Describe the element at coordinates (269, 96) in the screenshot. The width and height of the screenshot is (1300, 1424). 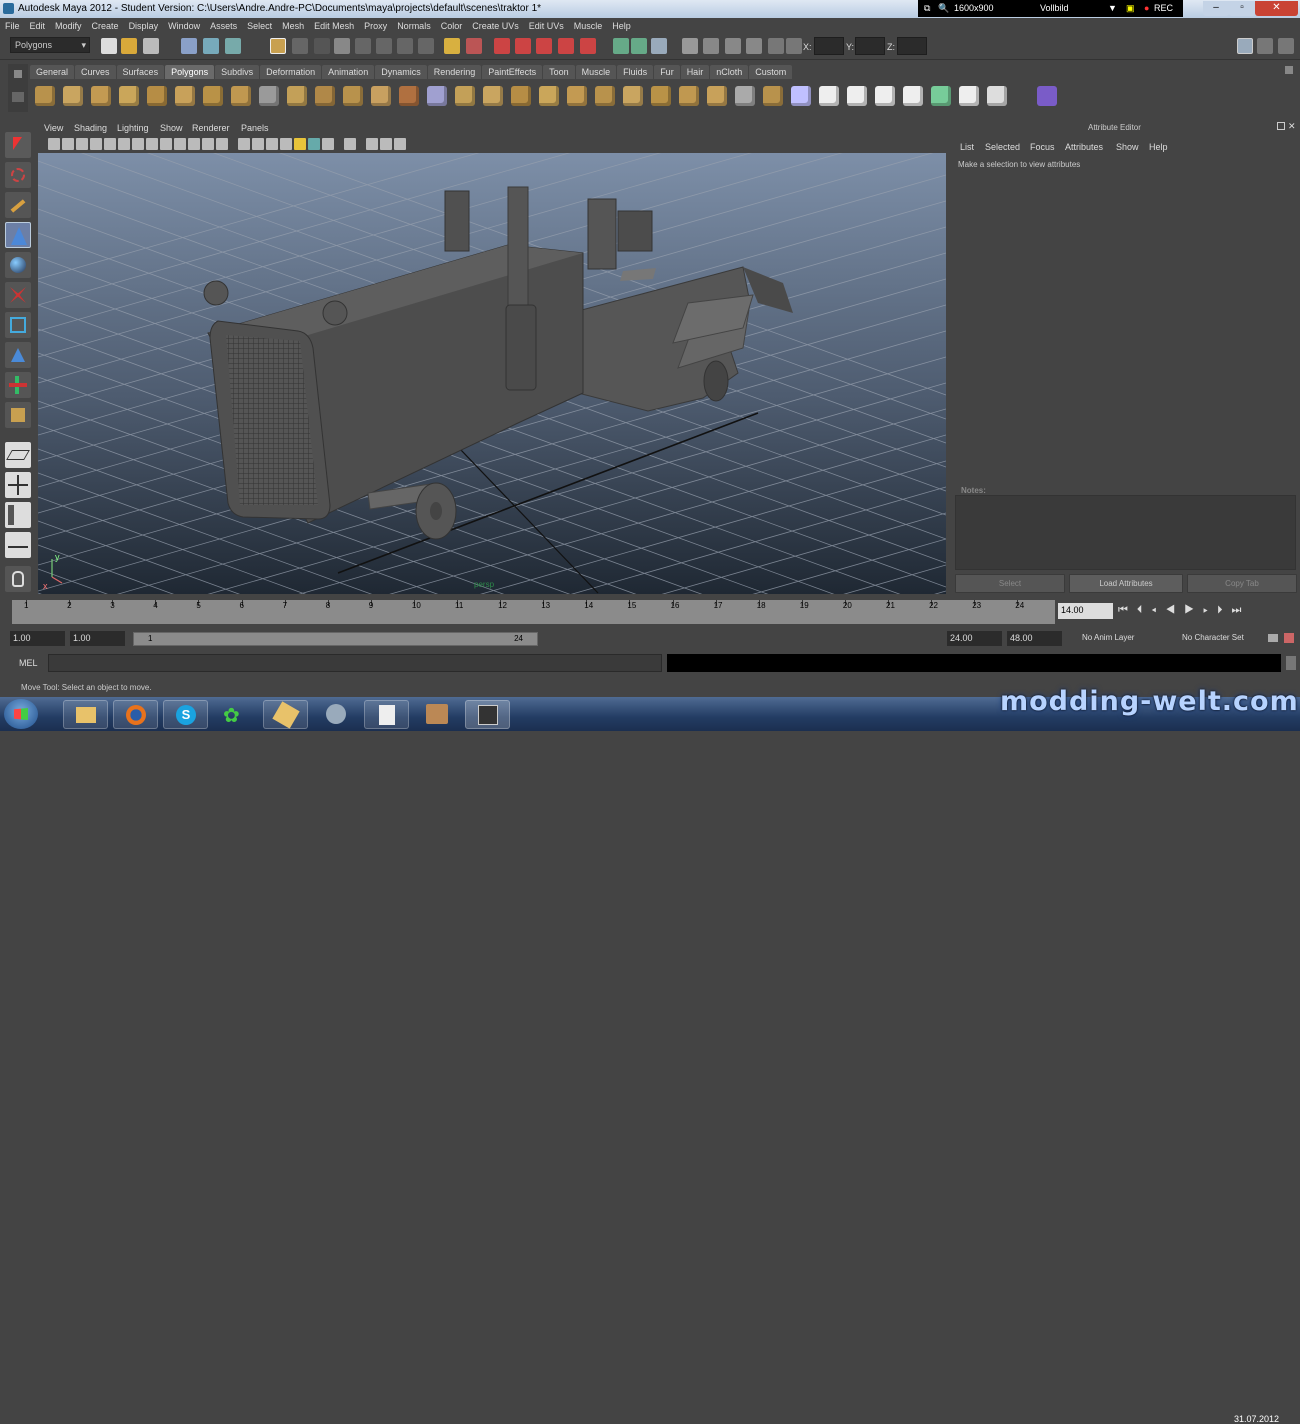
I see `poly-helix-icon` at that location.